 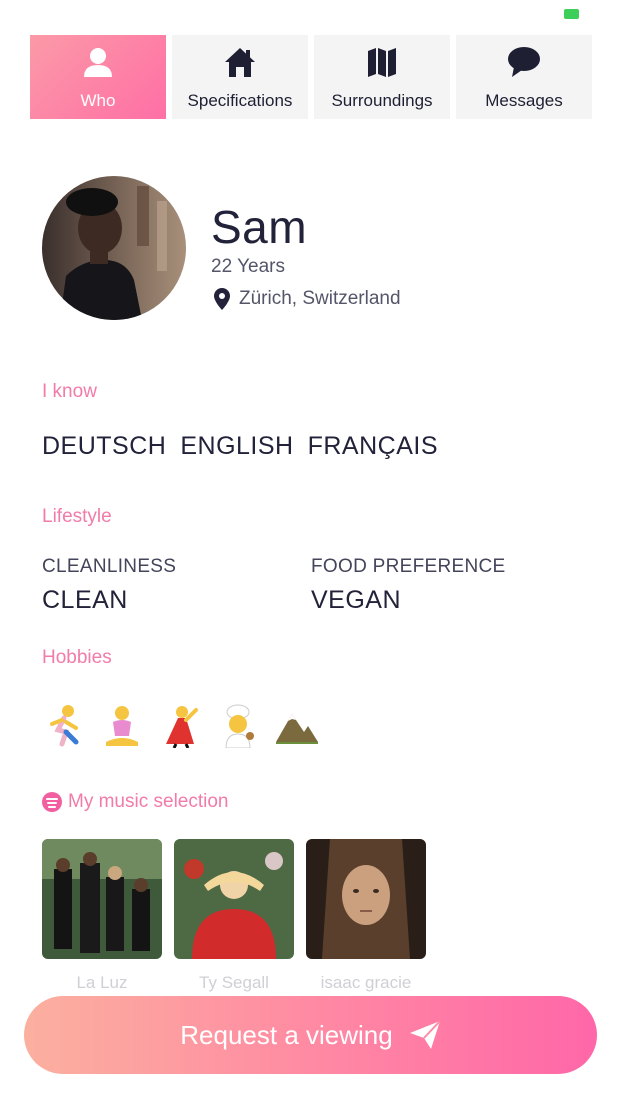 What do you see at coordinates (286, 1034) in the screenshot?
I see `request-viewing-label: Request a viewing` at bounding box center [286, 1034].